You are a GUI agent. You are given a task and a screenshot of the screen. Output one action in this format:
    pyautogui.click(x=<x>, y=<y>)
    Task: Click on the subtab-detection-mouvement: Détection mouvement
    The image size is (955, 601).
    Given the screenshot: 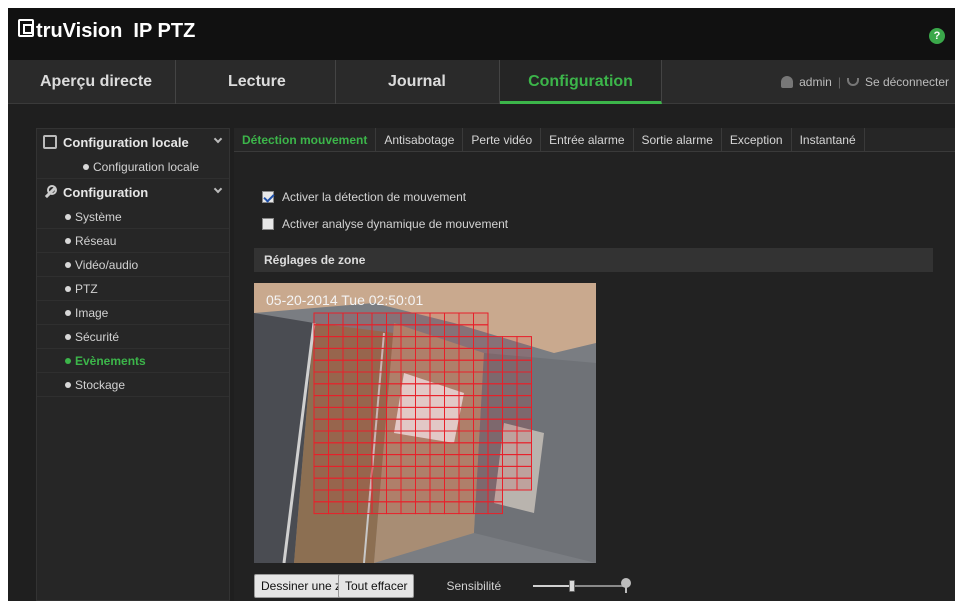 What is the action you would take?
    pyautogui.click(x=305, y=140)
    